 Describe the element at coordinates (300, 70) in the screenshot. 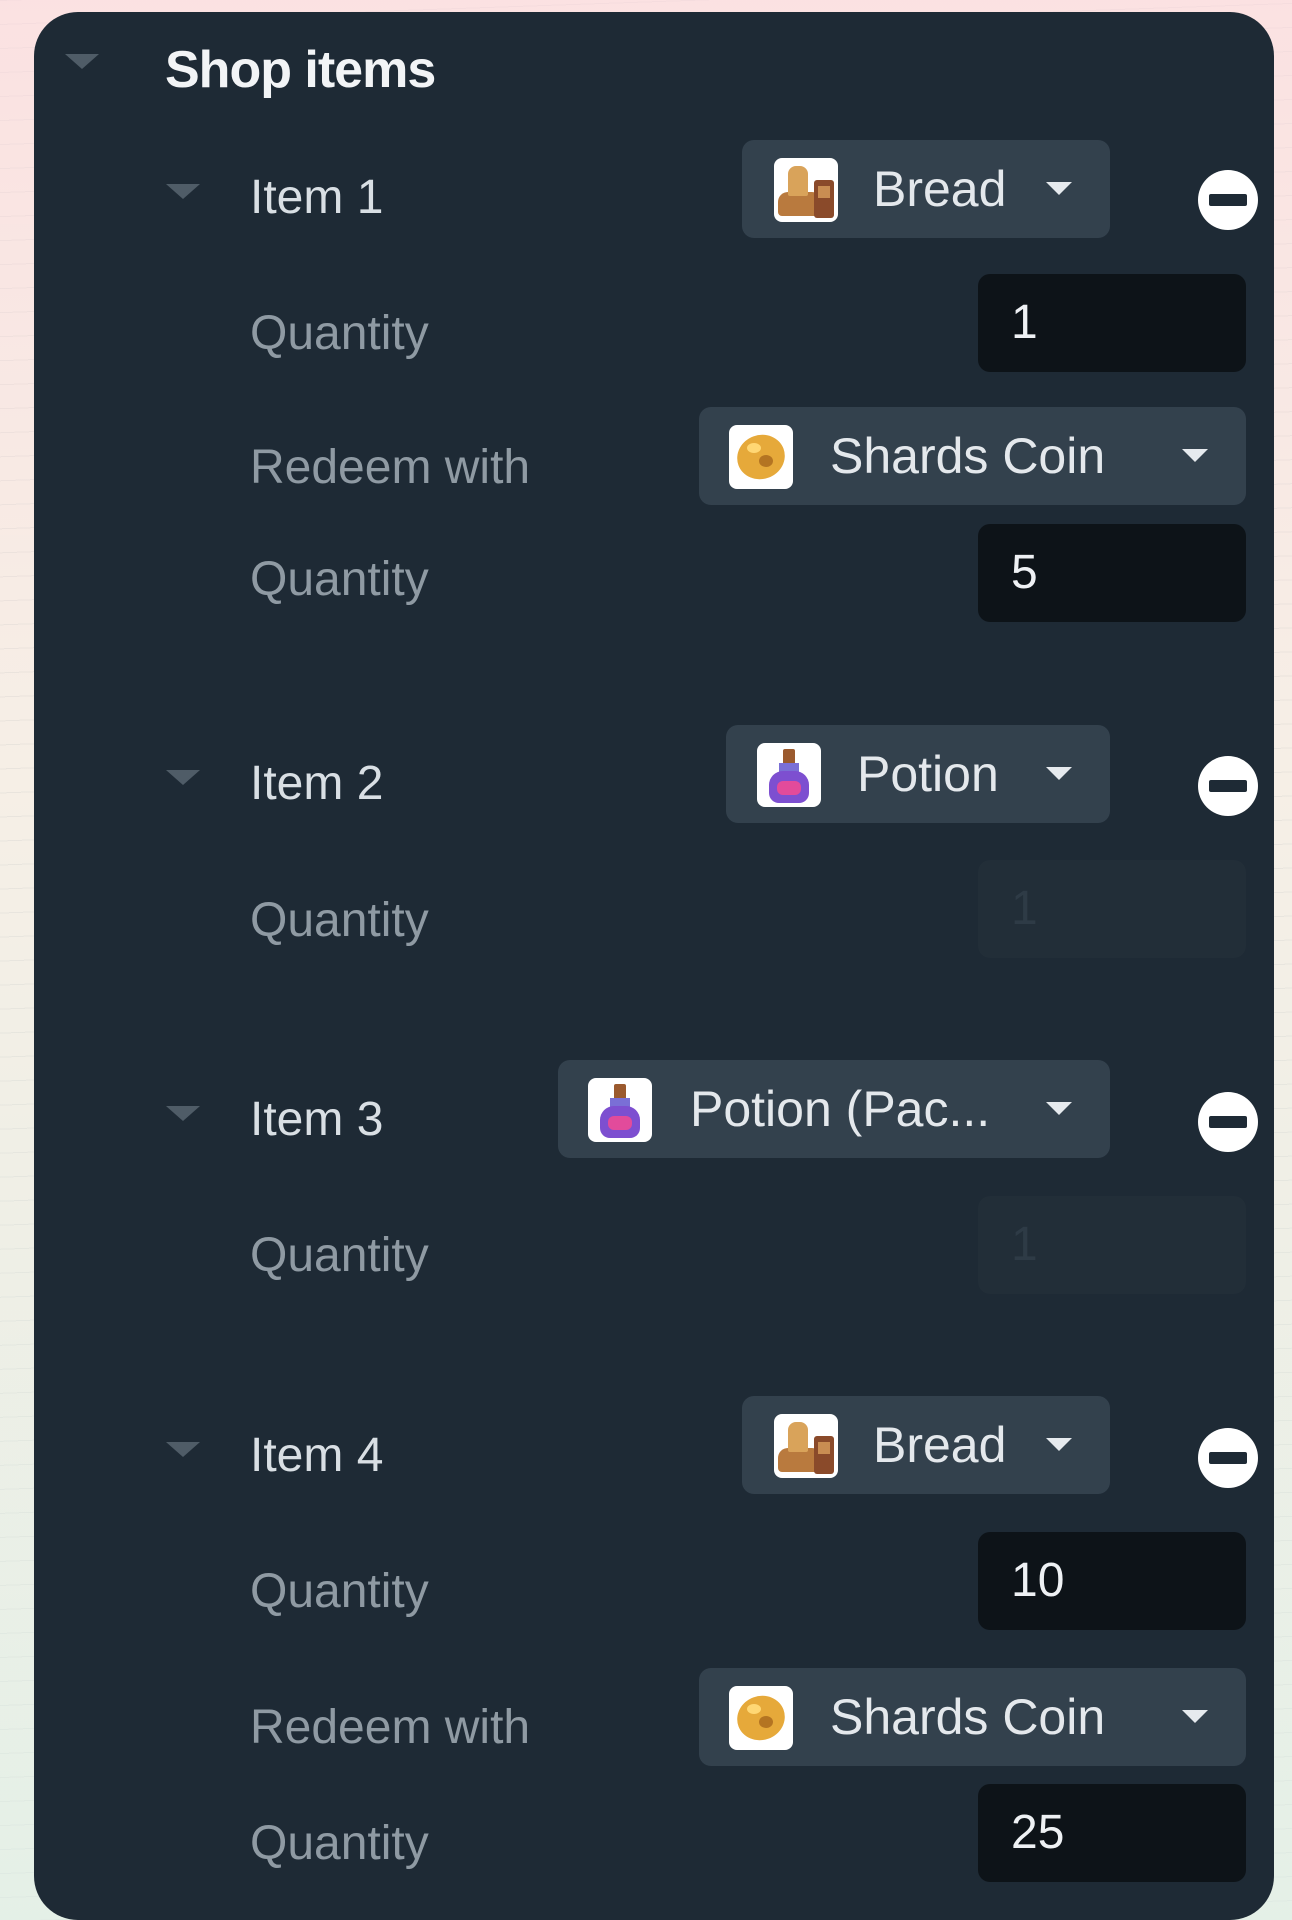

I see `section-title: Shop items` at that location.